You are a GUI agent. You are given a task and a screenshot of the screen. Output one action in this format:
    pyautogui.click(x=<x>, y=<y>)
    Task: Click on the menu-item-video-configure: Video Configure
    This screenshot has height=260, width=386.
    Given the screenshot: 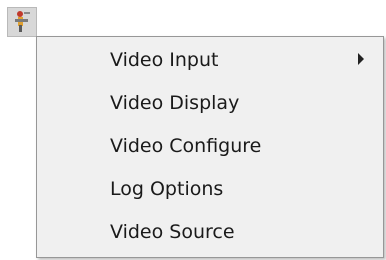 What is the action you would take?
    pyautogui.click(x=210, y=146)
    